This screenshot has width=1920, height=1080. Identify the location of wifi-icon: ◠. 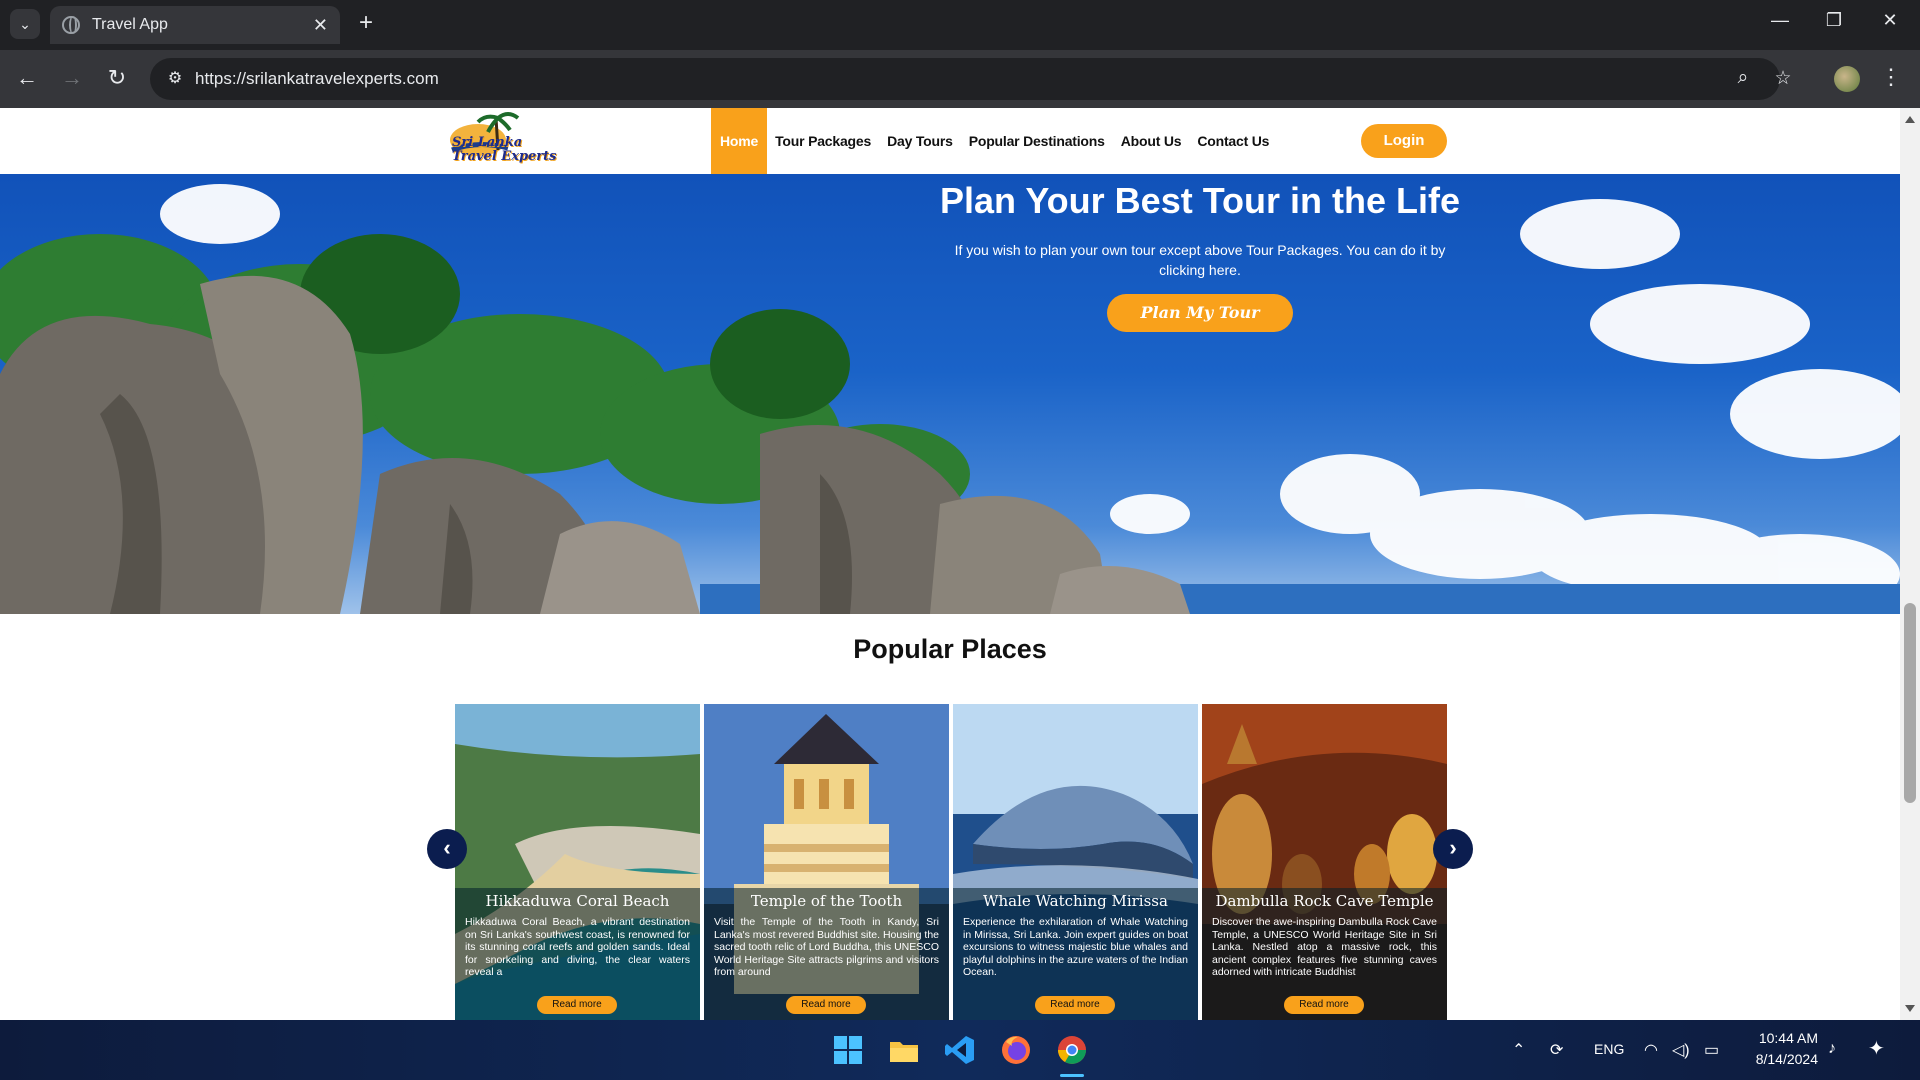
(1651, 1050).